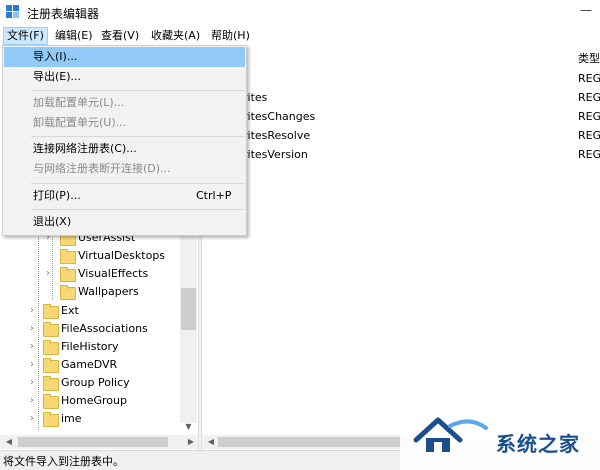 Image resolution: width=600 pixels, height=470 pixels. What do you see at coordinates (63, 14) in the screenshot?
I see `window-title: 注册表编辑器` at bounding box center [63, 14].